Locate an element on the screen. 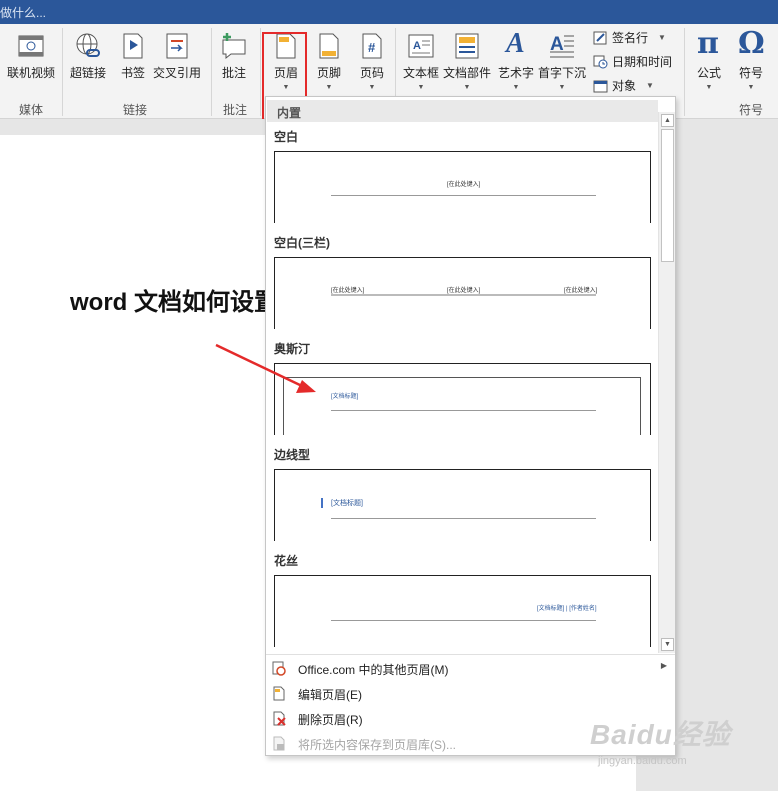 This screenshot has width=778, height=791. annotation-arrow is located at coordinates (265, 368).